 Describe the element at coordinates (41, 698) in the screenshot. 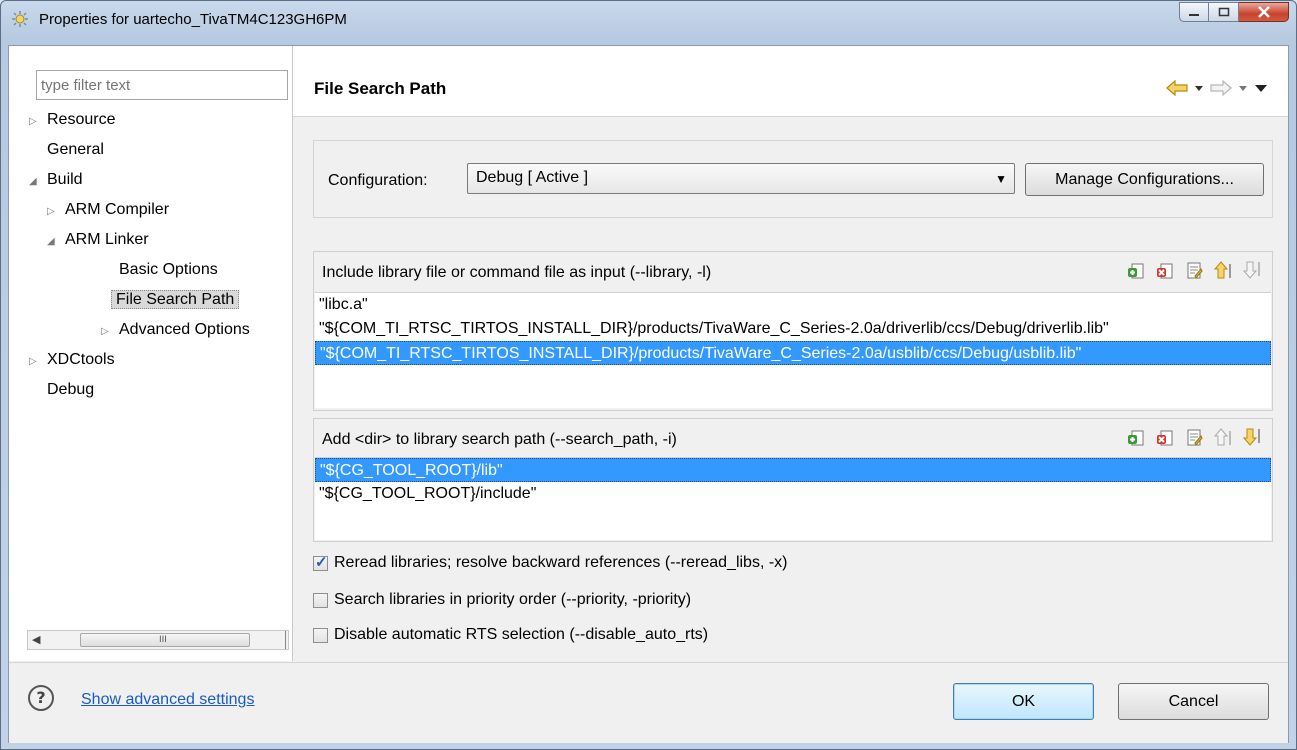

I see `help-icon: ?` at that location.